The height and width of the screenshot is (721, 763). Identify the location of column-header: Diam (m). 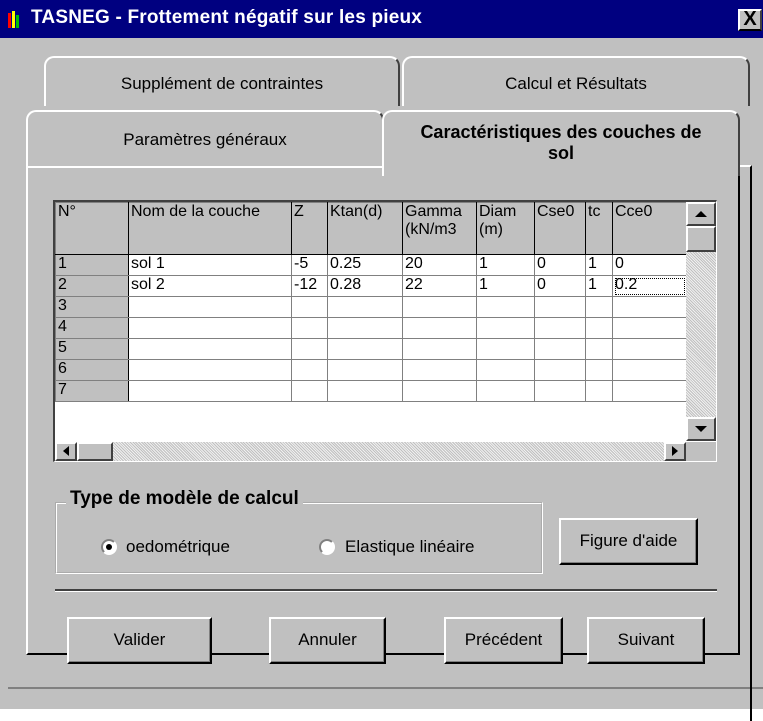
(505, 228).